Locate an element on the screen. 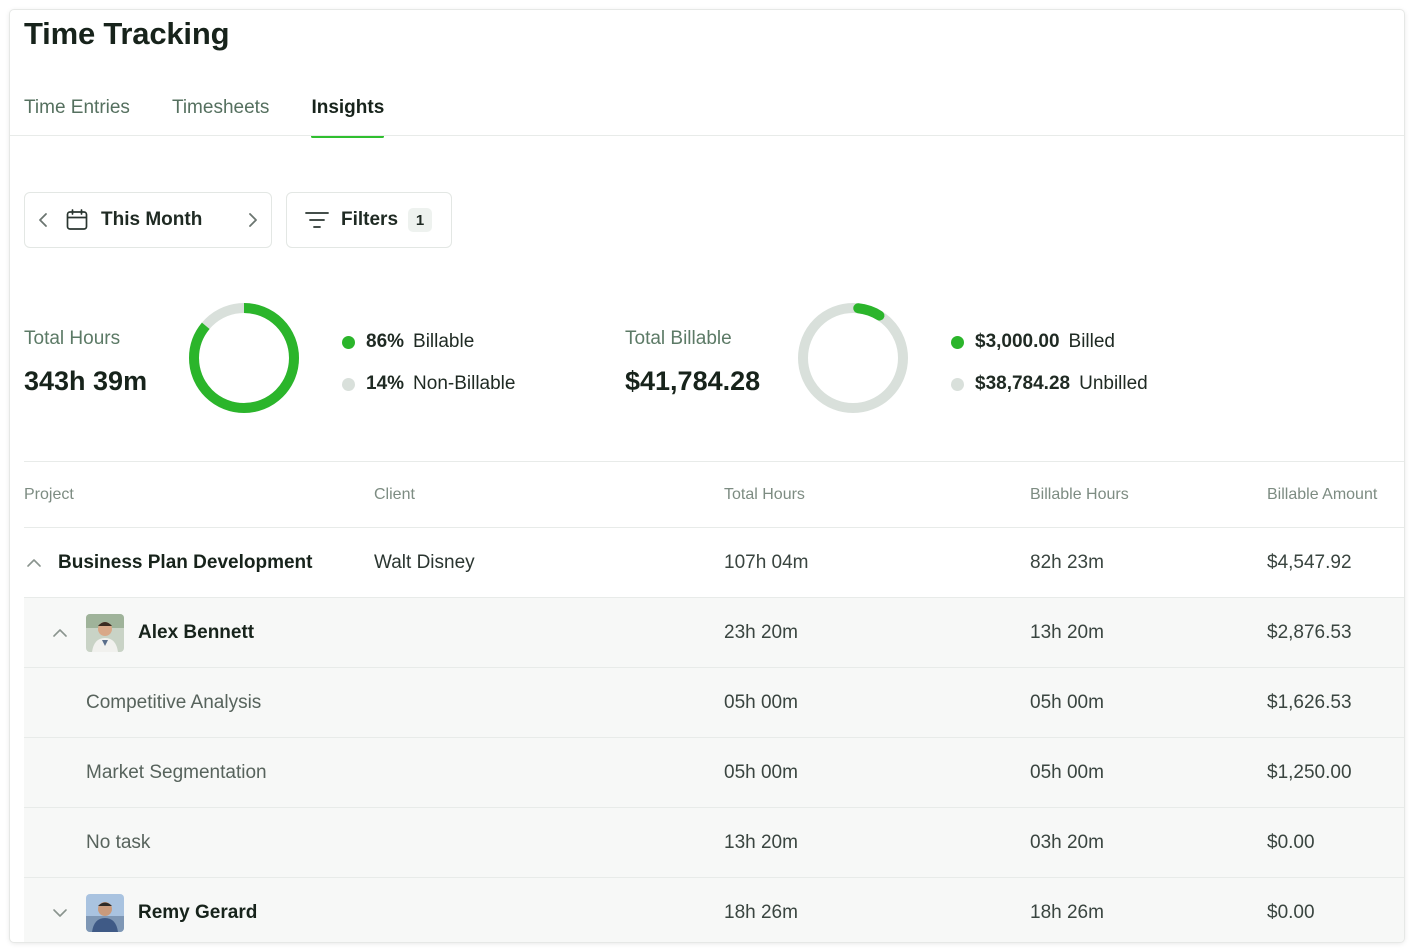 Image resolution: width=1414 pixels, height=952 pixels. unbilled-dot is located at coordinates (957, 384).